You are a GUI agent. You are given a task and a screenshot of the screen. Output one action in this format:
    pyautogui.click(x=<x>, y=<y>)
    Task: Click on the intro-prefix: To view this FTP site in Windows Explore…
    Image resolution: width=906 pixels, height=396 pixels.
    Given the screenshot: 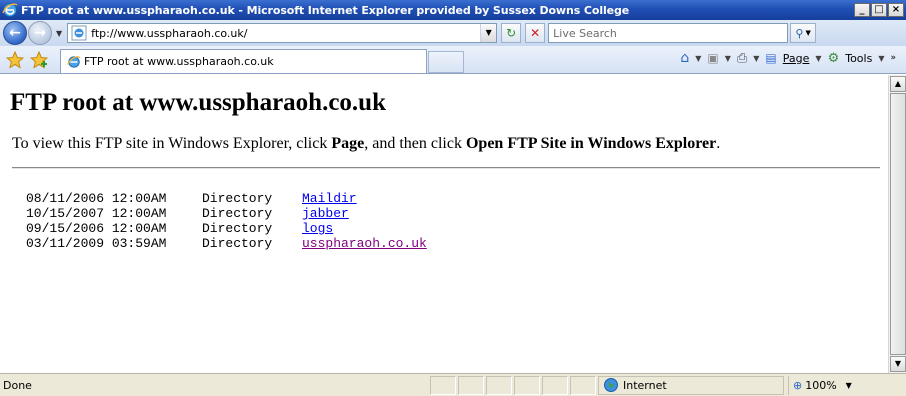 What is the action you would take?
    pyautogui.click(x=172, y=143)
    